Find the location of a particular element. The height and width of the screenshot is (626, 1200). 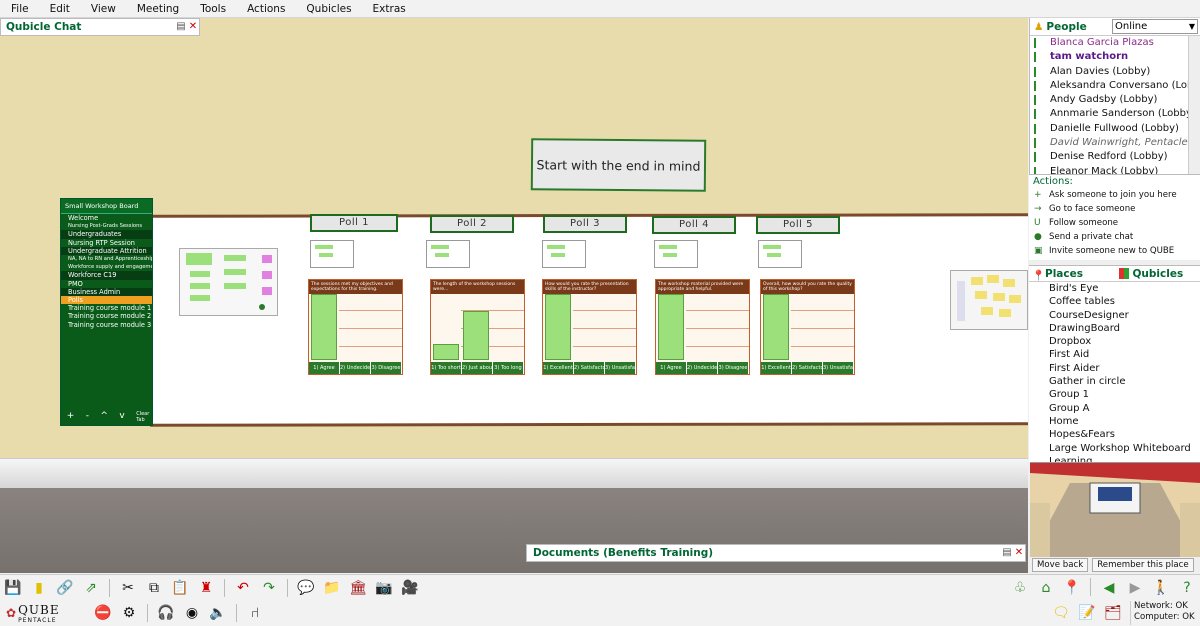

board-up-button: ^ is located at coordinates (104, 417).